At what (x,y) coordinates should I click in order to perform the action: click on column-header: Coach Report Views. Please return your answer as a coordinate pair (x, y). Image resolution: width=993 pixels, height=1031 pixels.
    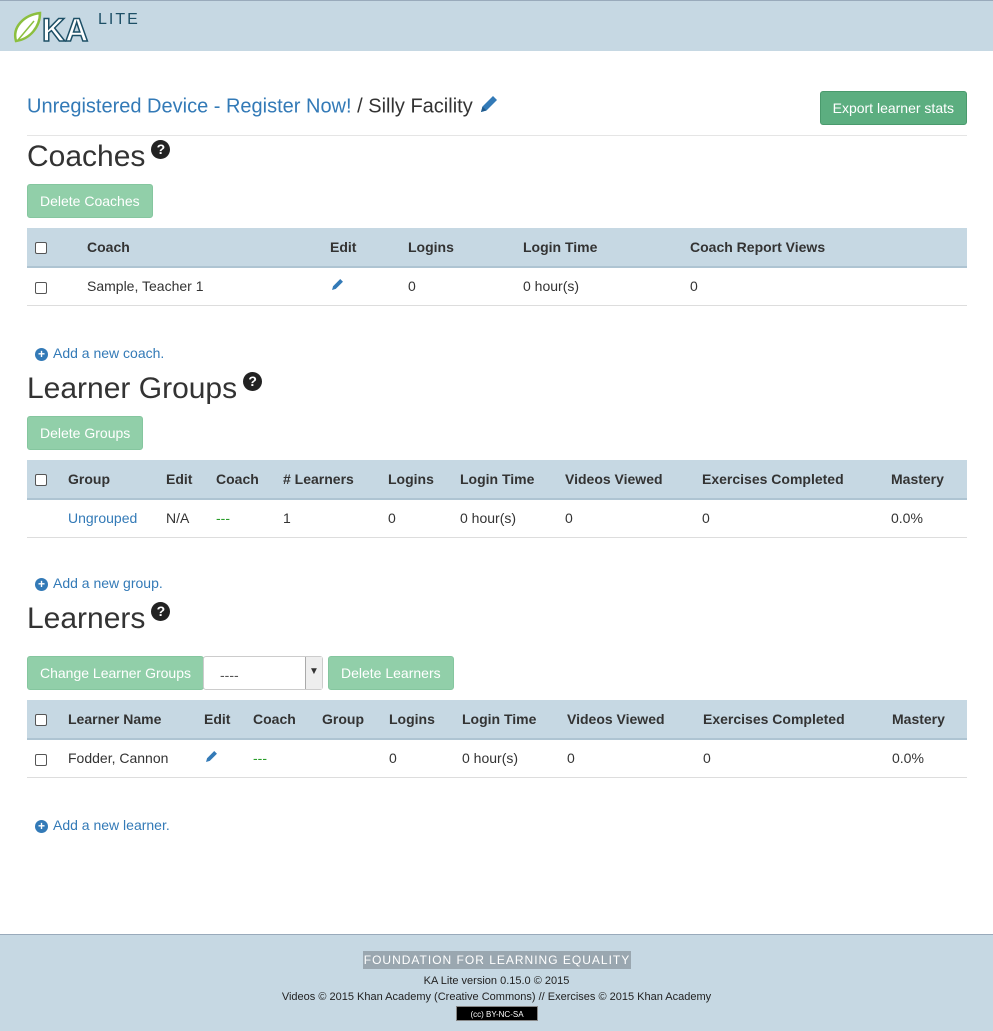
    Looking at the image, I should click on (824, 248).